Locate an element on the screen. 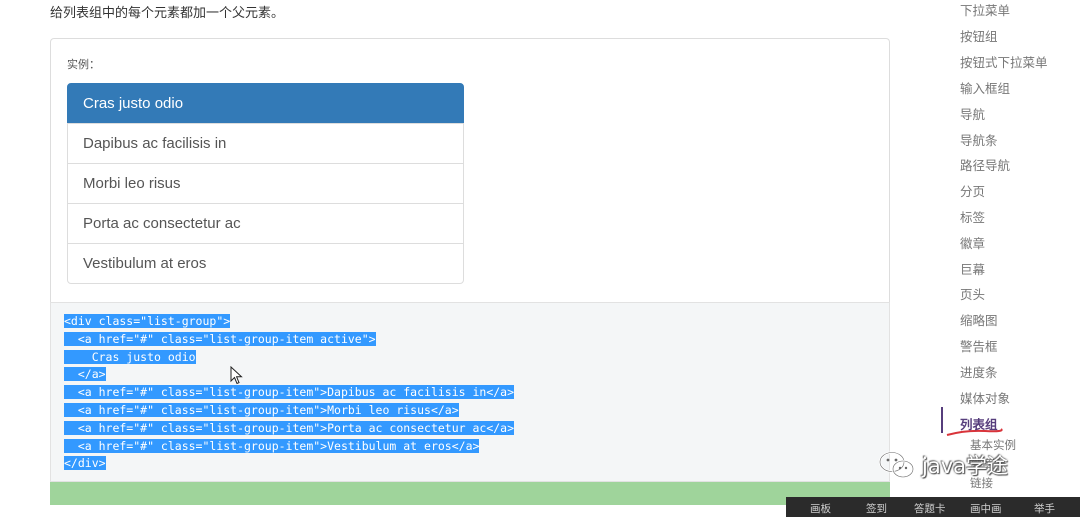 This screenshot has width=1080, height=517. sidebar-item: 输入框组 is located at coordinates (985, 87).